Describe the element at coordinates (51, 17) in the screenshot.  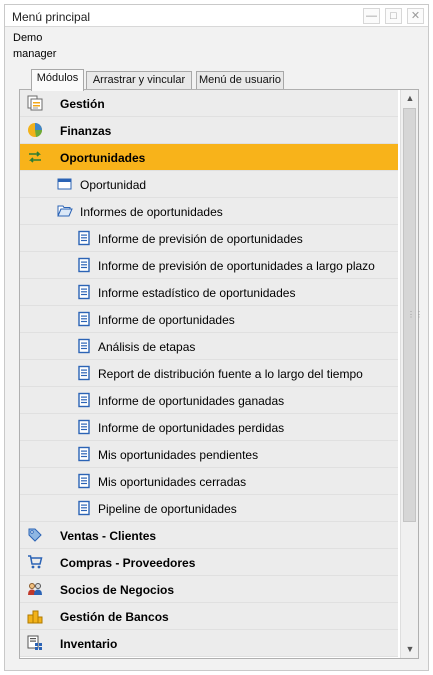
I see `window-title: Menú principal` at that location.